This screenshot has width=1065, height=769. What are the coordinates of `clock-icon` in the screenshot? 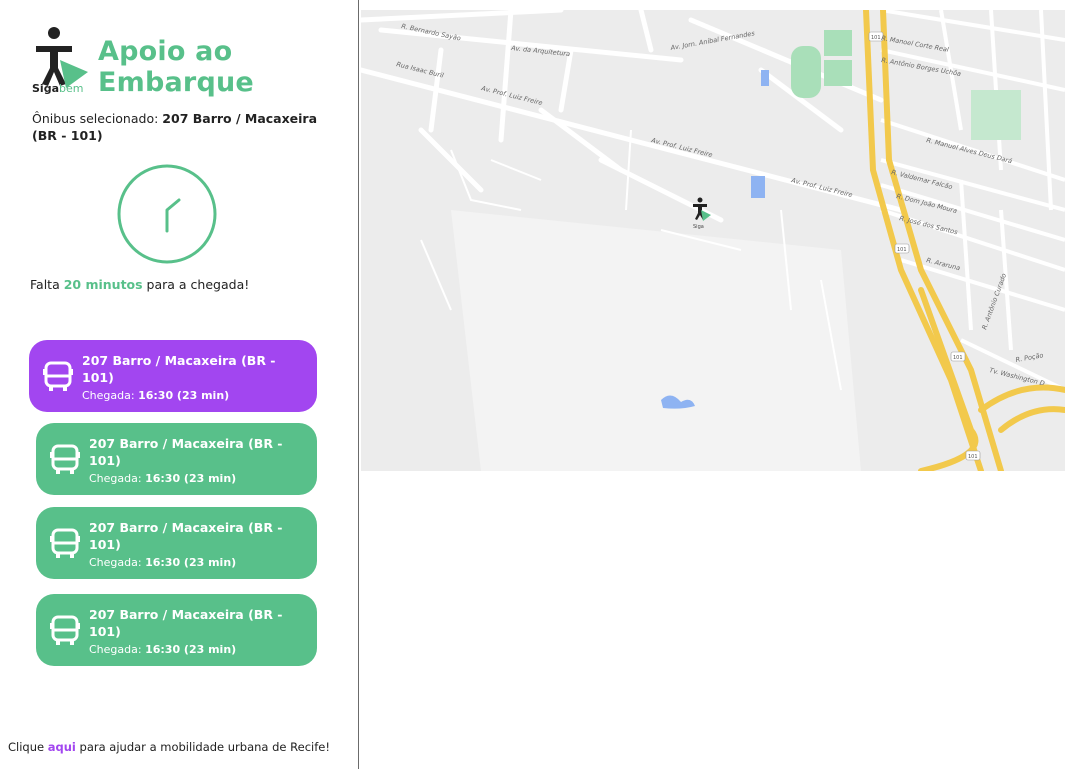 It's located at (167, 214).